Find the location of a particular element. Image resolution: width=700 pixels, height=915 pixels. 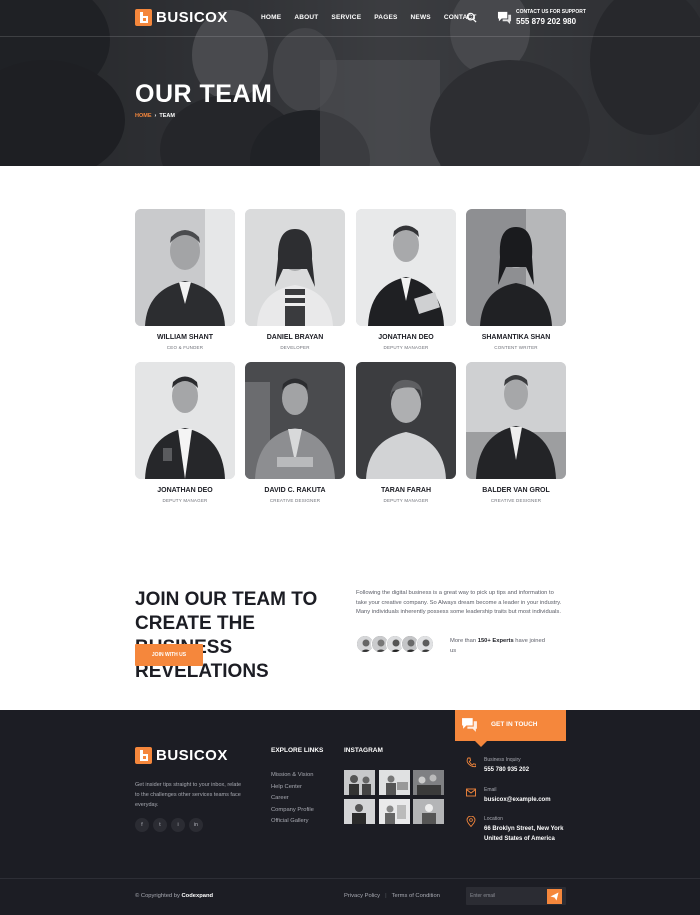

newsletter-send-button is located at coordinates (554, 896).